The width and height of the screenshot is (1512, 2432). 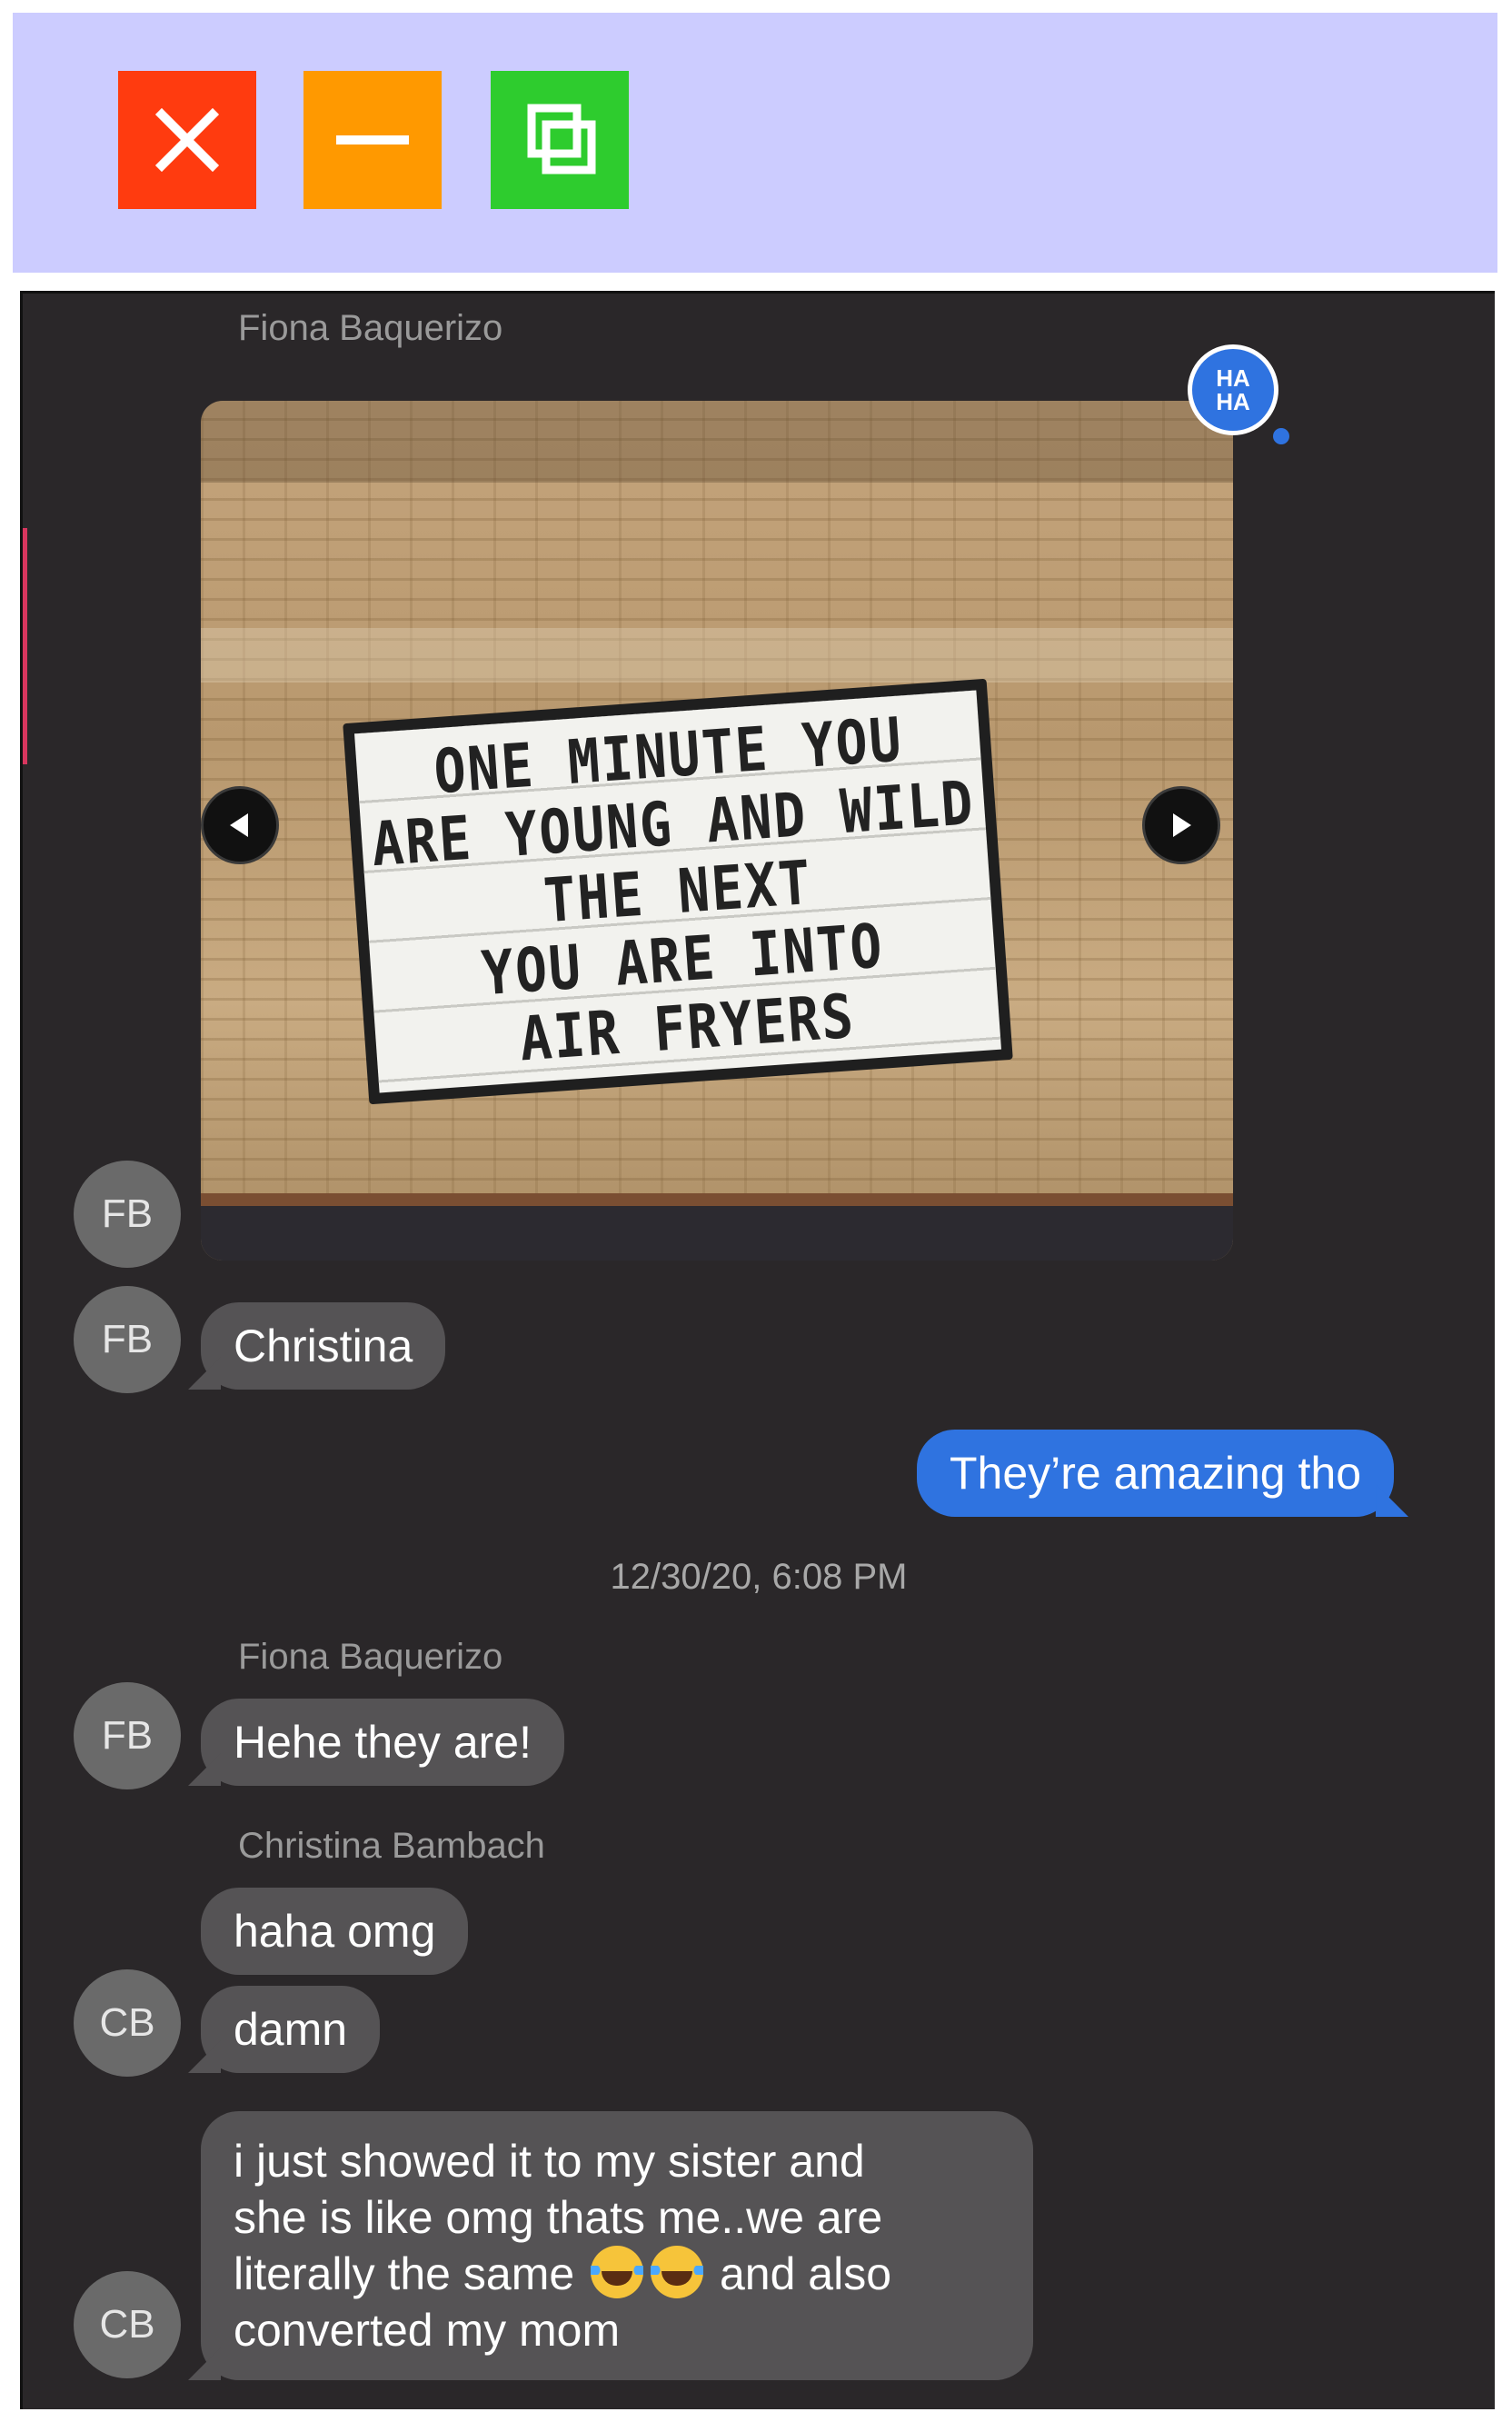 I want to click on message-text: haha omg, so click(x=335, y=1931).